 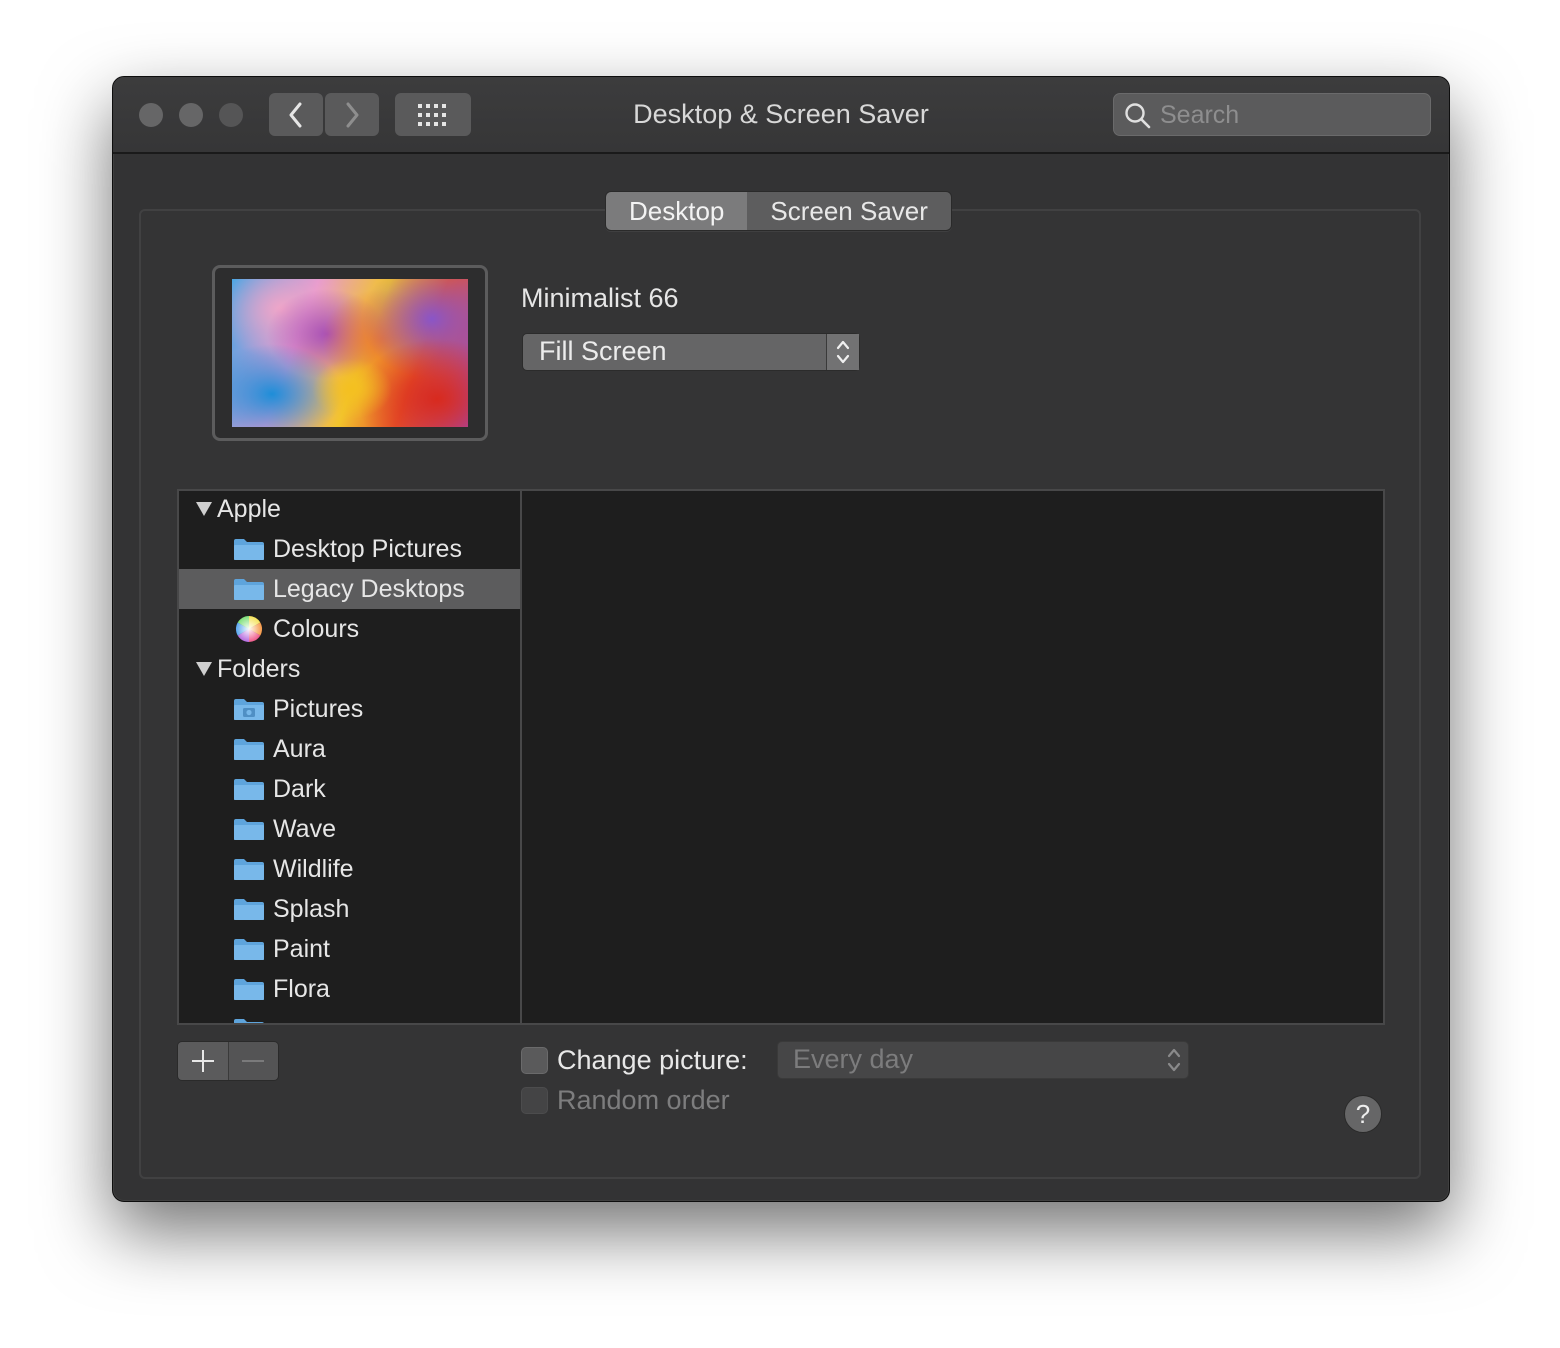 What do you see at coordinates (691, 352) in the screenshot?
I see `fit-mode-popup: Fill Screen` at bounding box center [691, 352].